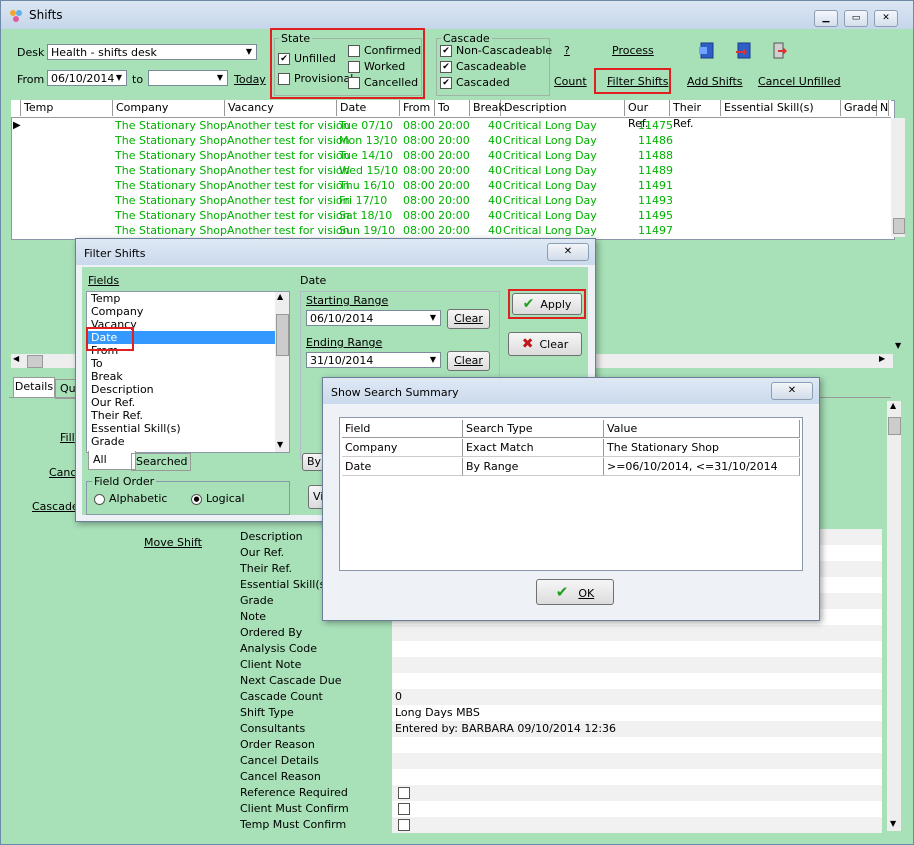 Image resolution: width=914 pixels, height=845 pixels. What do you see at coordinates (637, 713) in the screenshot?
I see `detail-value-11: Long Days MBS` at bounding box center [637, 713].